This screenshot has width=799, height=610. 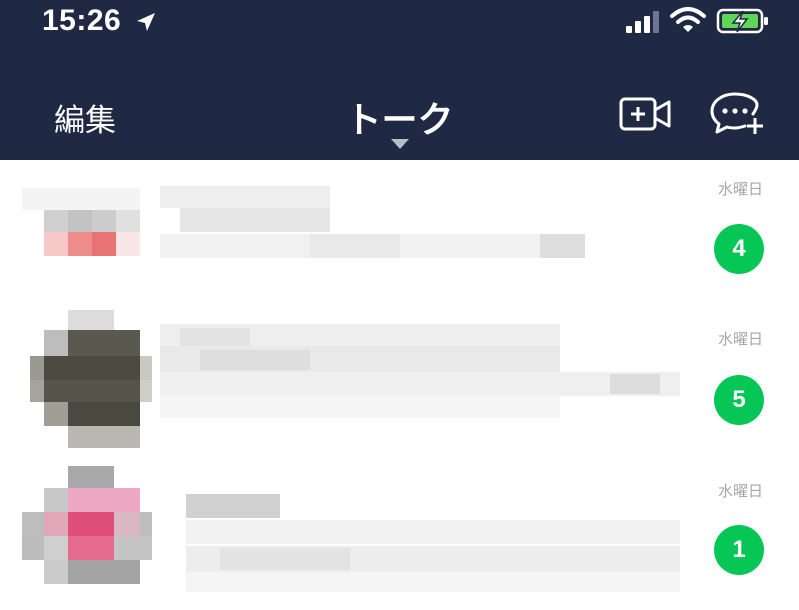 I want to click on status-bar: 15:26, so click(x=399, y=25).